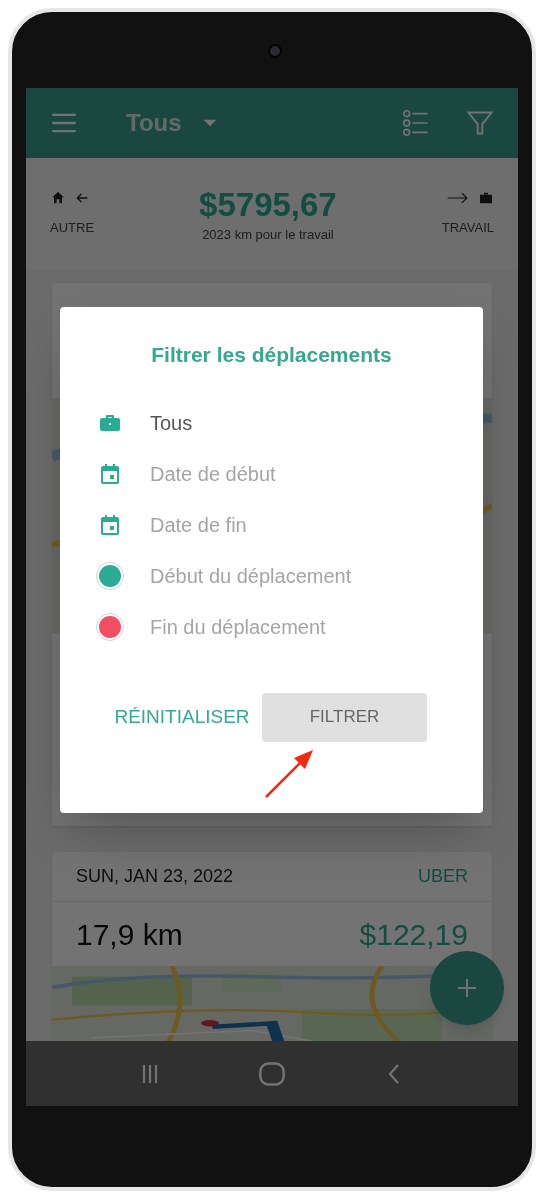 Image resolution: width=544 pixels, height=1199 pixels. What do you see at coordinates (289, 774) in the screenshot?
I see `pointer-arrow` at bounding box center [289, 774].